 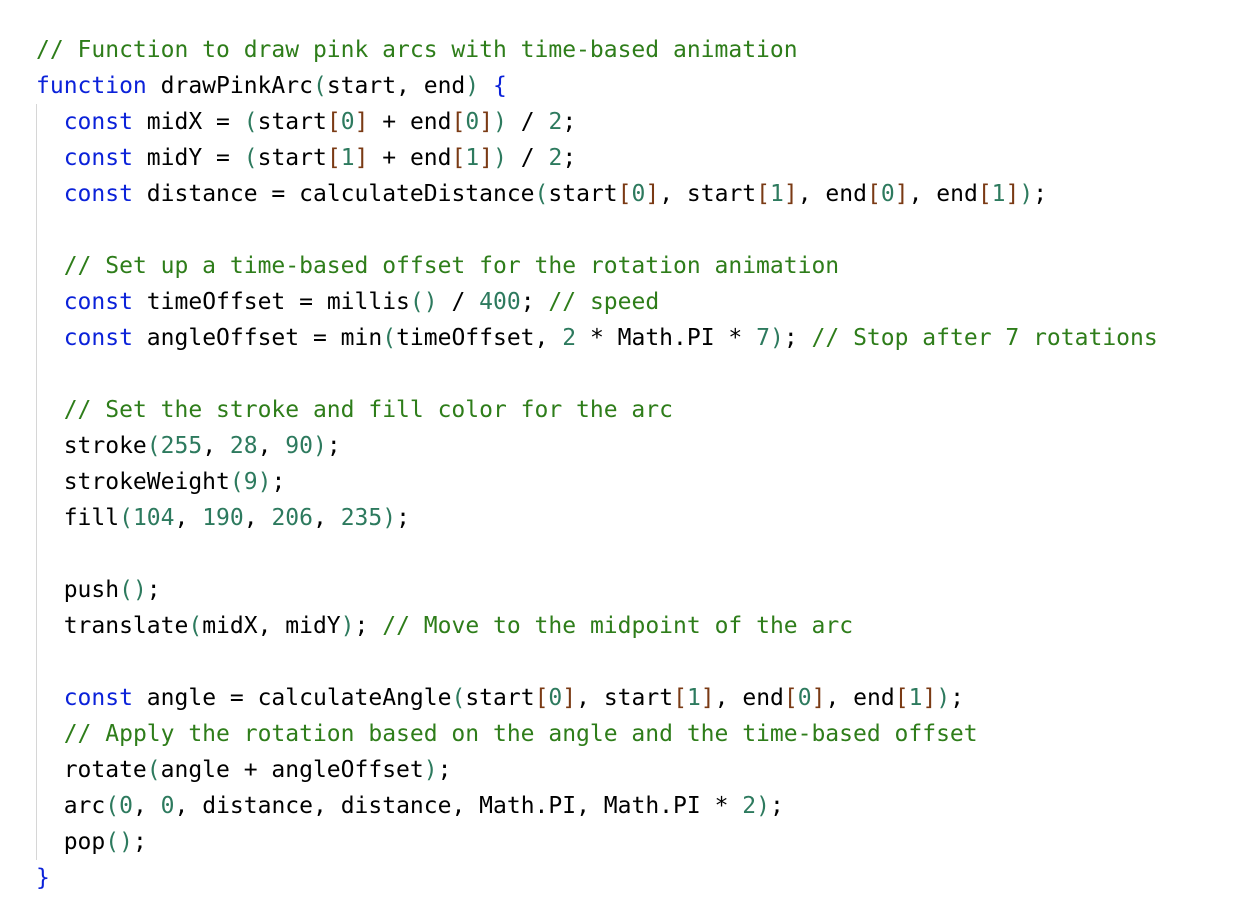 What do you see at coordinates (78, 518) in the screenshot?
I see `code-token: fill` at bounding box center [78, 518].